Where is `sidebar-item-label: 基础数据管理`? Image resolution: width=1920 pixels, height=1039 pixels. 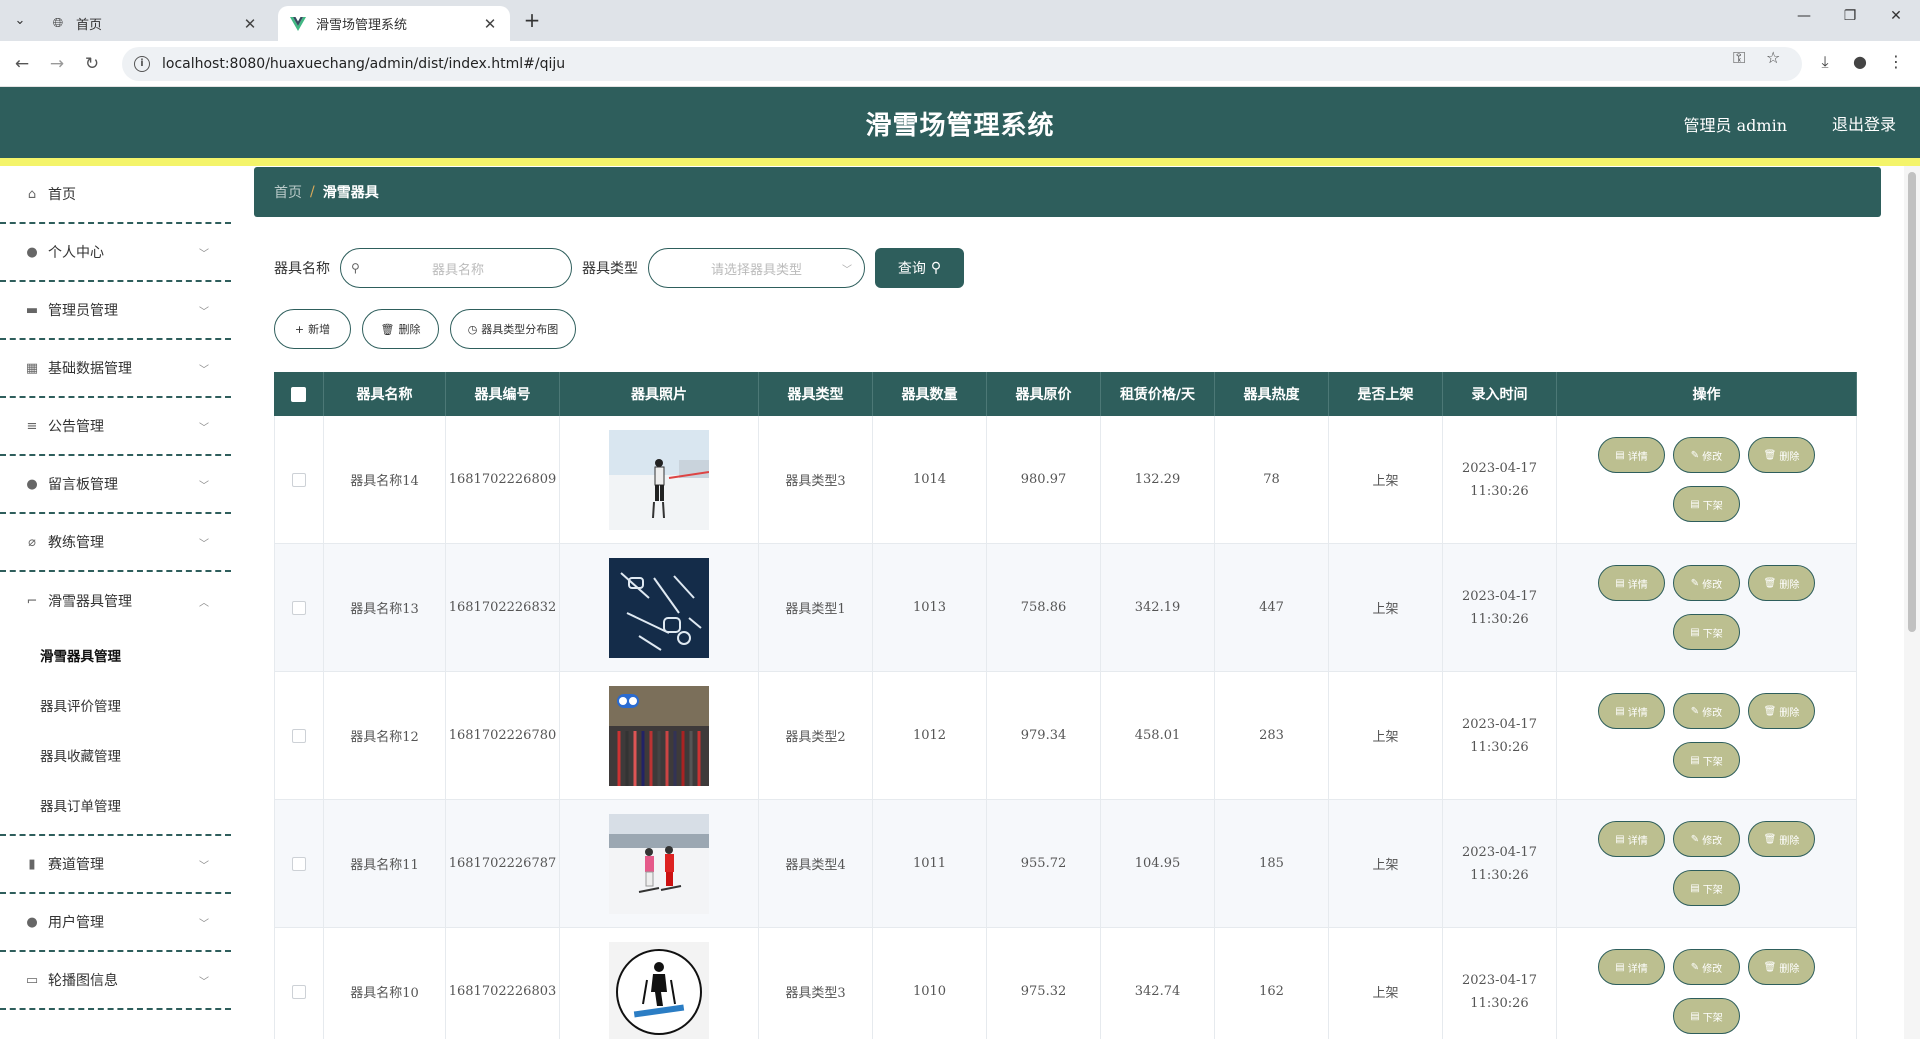
sidebar-item-label: 基础数据管理 is located at coordinates (90, 369).